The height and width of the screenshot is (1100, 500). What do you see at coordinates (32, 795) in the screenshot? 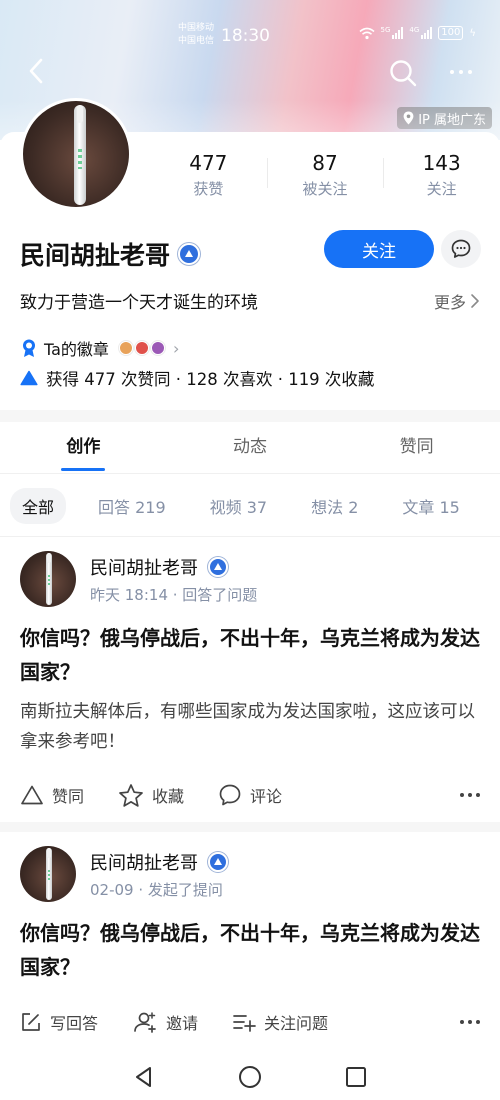
I see `upvote-icon` at bounding box center [32, 795].